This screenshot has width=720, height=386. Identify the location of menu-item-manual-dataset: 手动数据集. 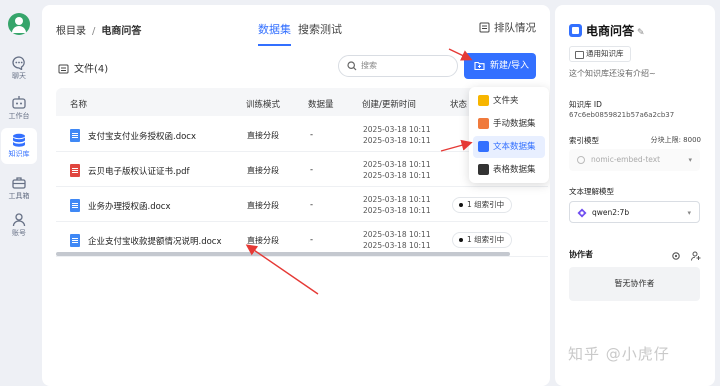
(509, 124).